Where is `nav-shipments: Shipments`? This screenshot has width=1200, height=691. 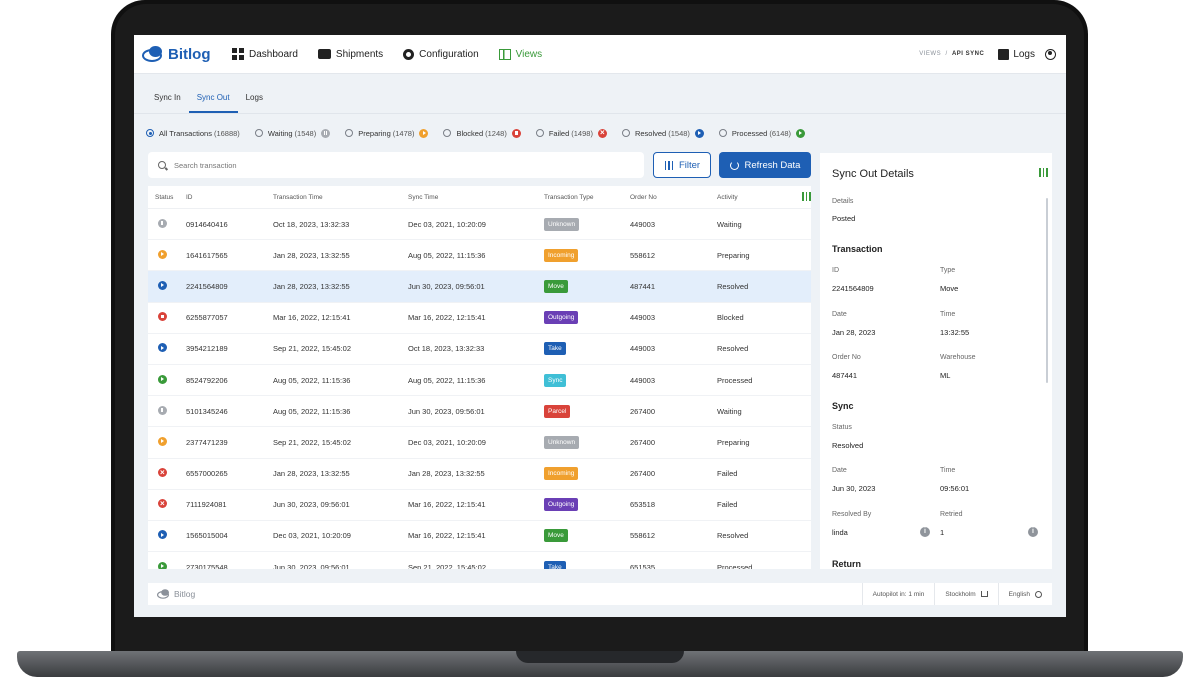
nav-shipments: Shipments is located at coordinates (350, 54).